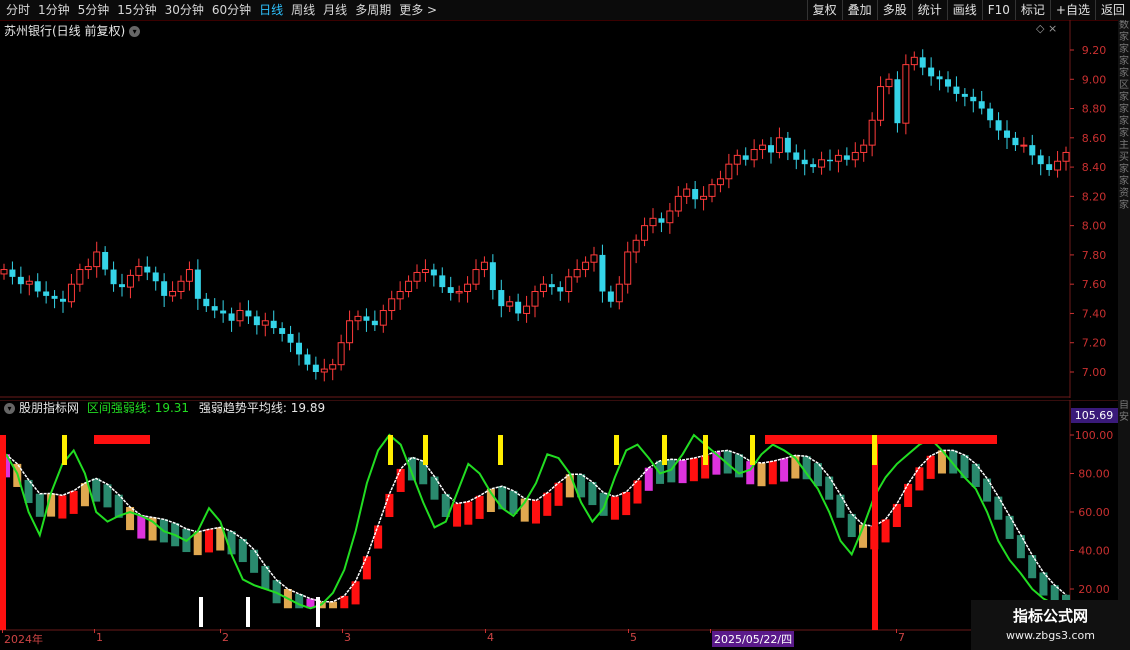 The height and width of the screenshot is (650, 1130). Describe the element at coordinates (94, 10) in the screenshot. I see `period-tab-2: 5分钟` at that location.